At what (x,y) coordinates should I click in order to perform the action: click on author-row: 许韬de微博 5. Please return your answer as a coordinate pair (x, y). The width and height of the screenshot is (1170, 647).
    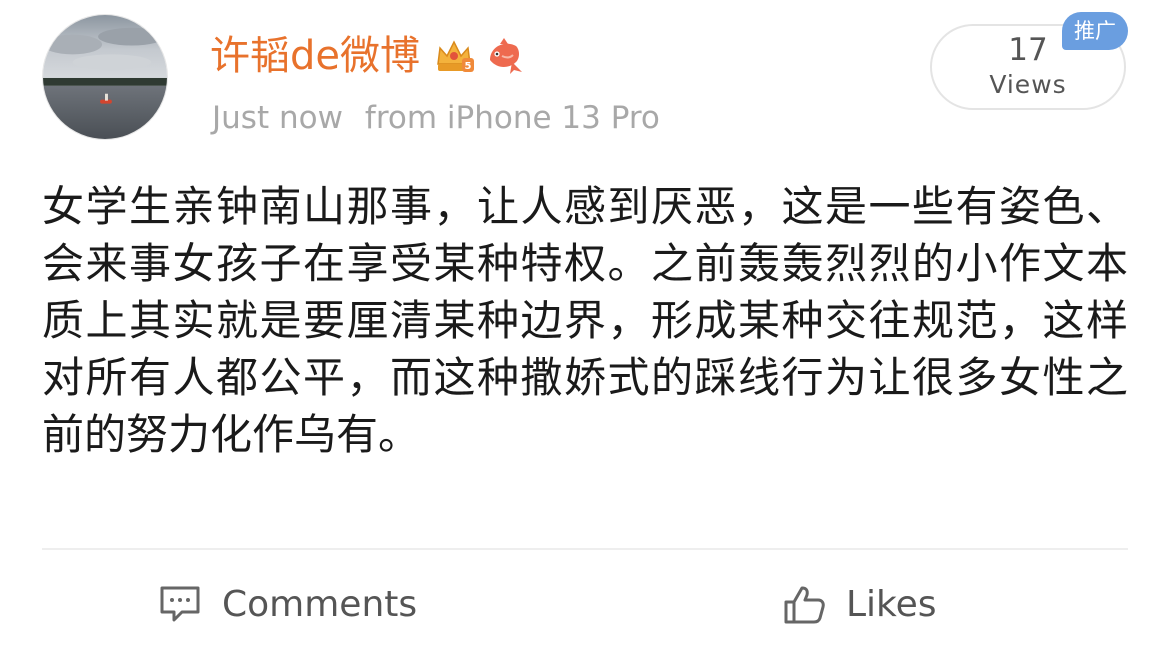
    Looking at the image, I should click on (368, 56).